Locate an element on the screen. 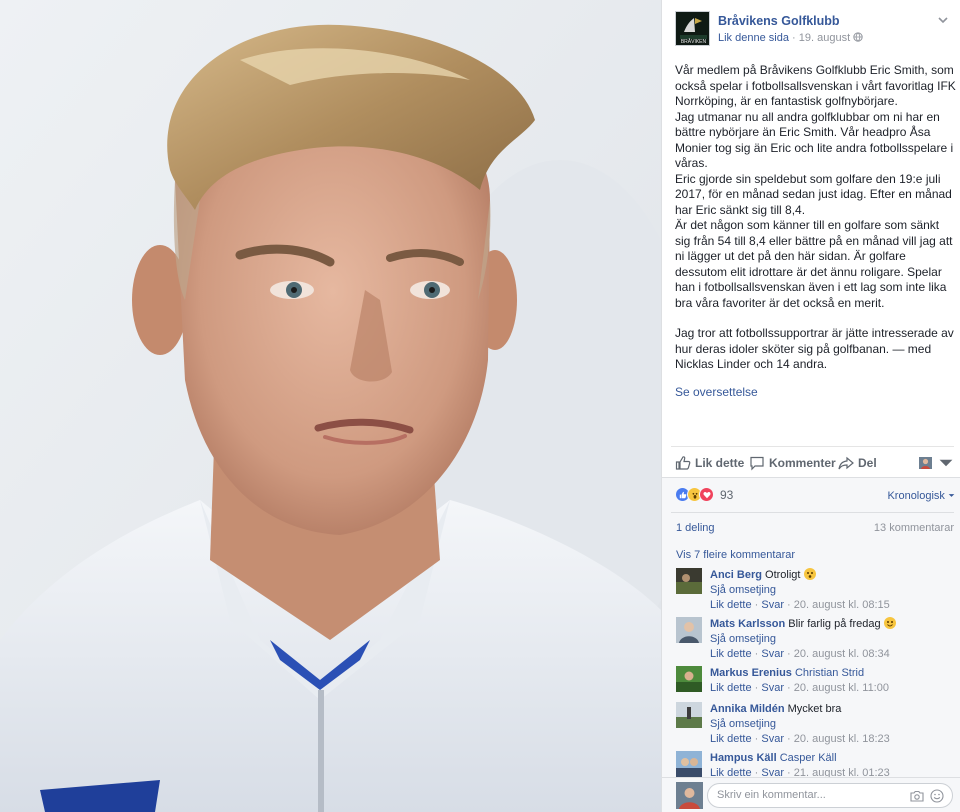  comment-text: Blir farlig på fredag is located at coordinates (834, 624).